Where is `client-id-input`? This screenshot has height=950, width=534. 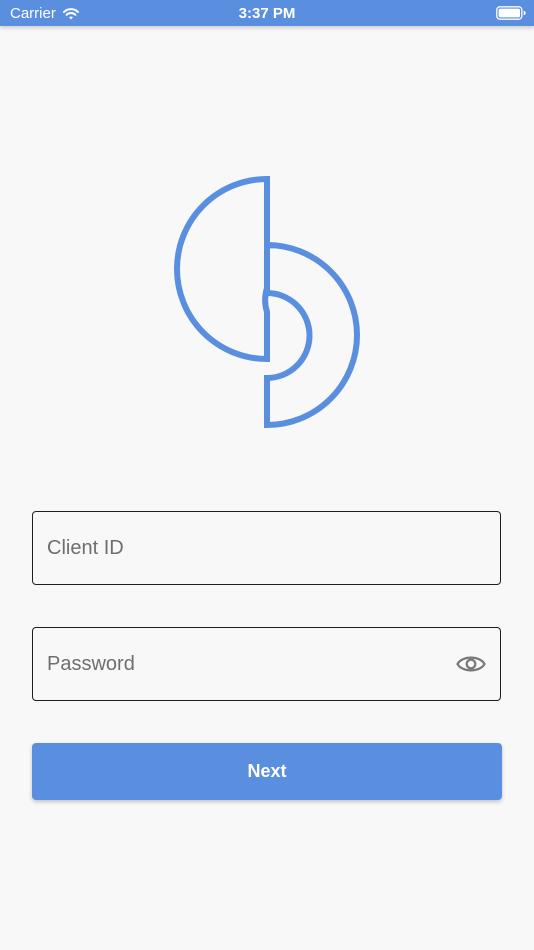 client-id-input is located at coordinates (237, 548).